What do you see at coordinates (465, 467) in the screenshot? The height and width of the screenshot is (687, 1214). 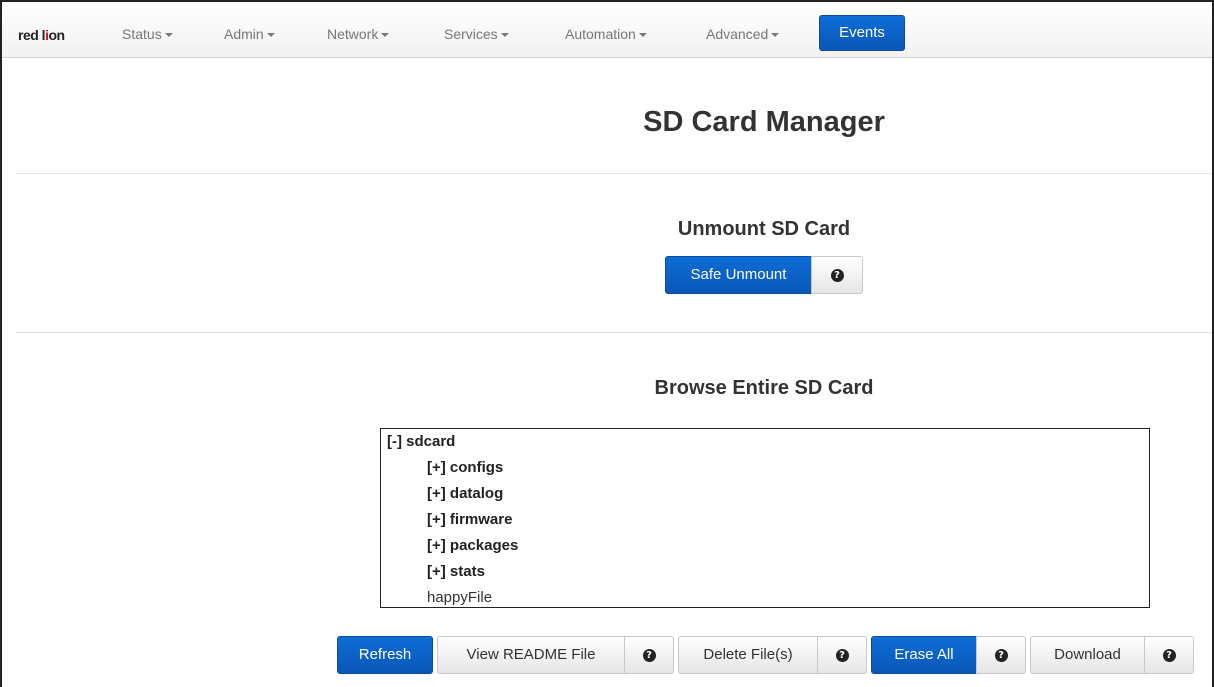 I see `tree-folder-configs: [+] configs` at bounding box center [465, 467].